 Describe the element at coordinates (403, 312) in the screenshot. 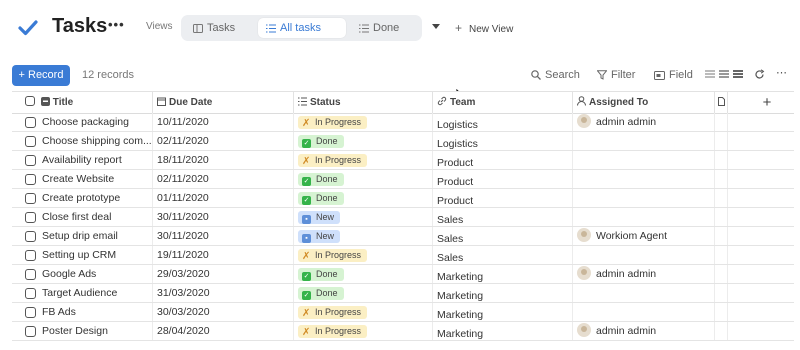

I see `table-row: FB Ads 30/03/2020 ✗ In Progress Marketing` at that location.